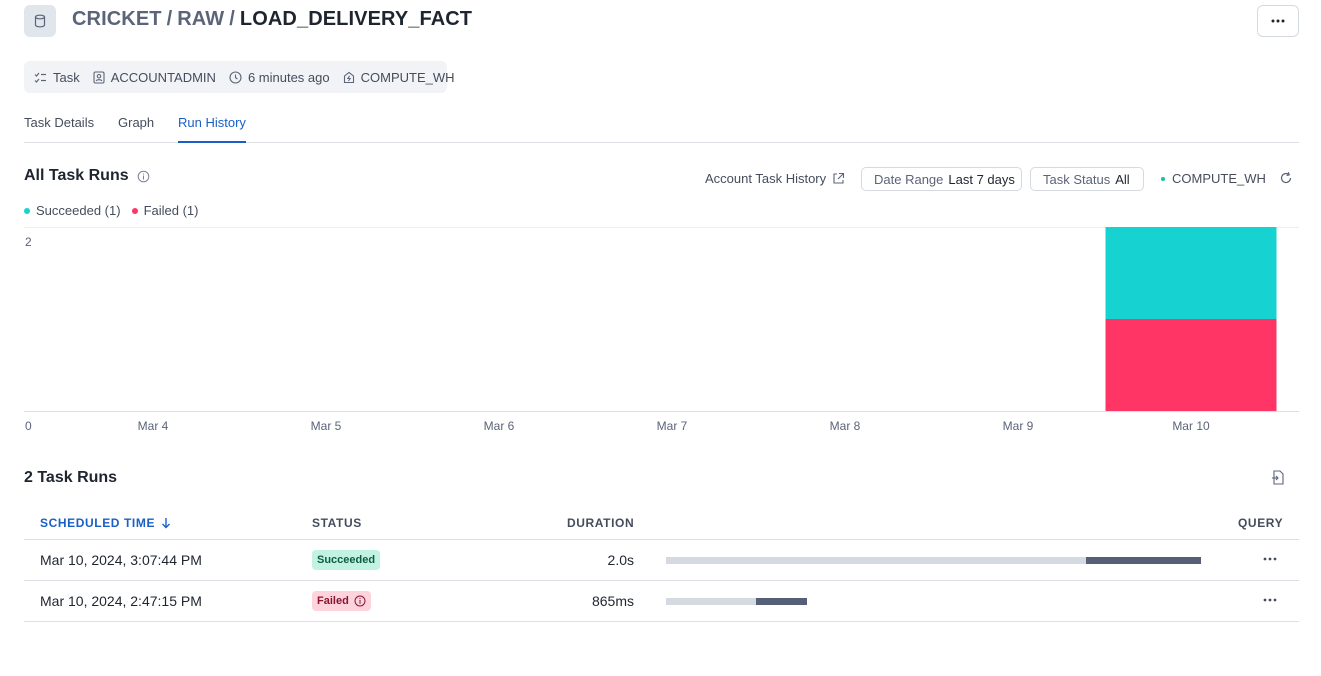  I want to click on refresh-button, so click(1286, 180).